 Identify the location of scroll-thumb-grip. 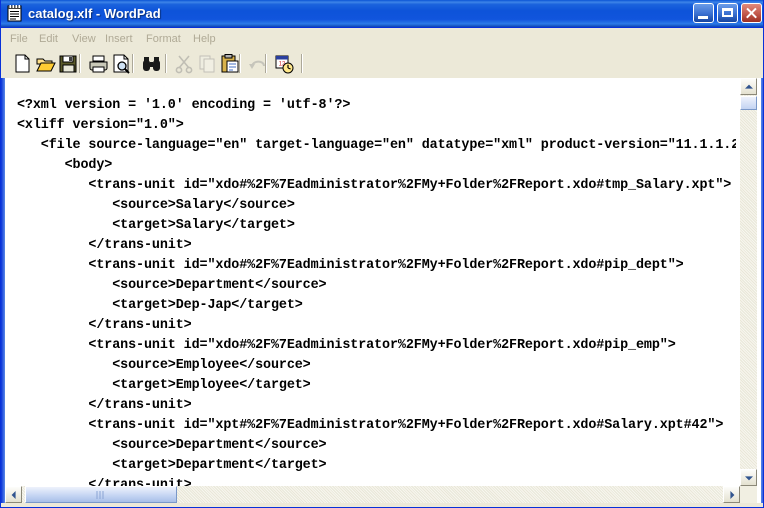
(101, 495).